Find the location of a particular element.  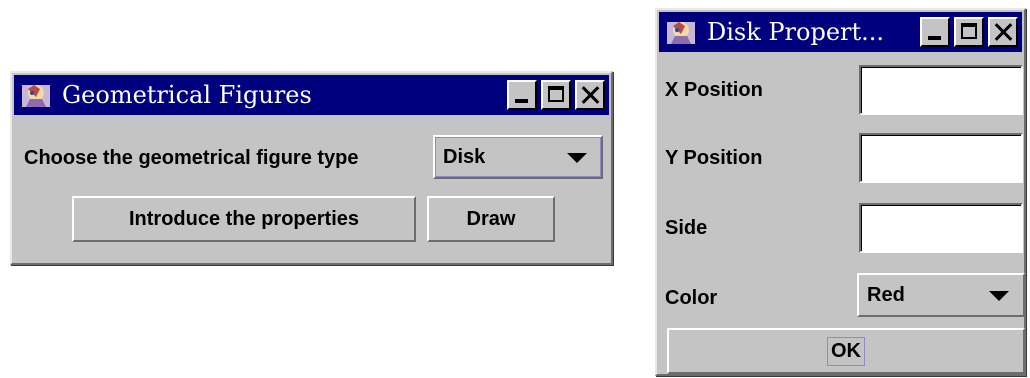

y-position-field is located at coordinates (941, 158).